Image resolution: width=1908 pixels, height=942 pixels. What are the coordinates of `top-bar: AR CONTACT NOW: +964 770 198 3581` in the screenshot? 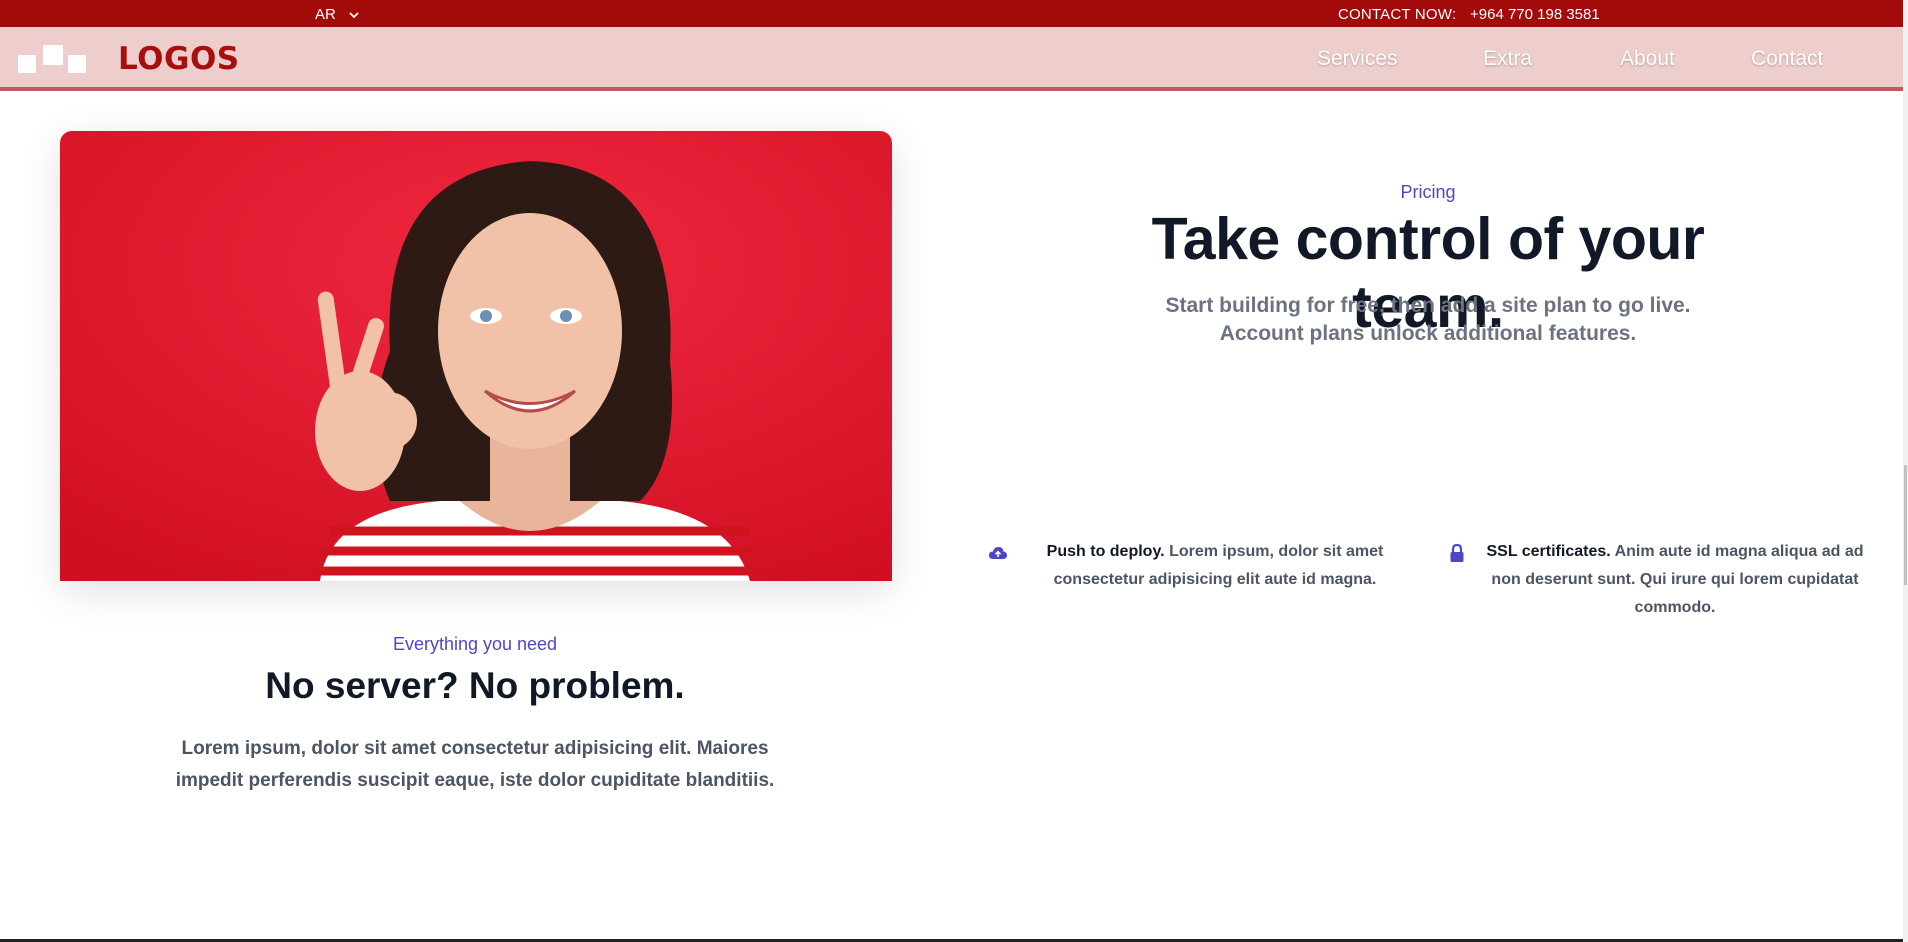 It's located at (951, 13).